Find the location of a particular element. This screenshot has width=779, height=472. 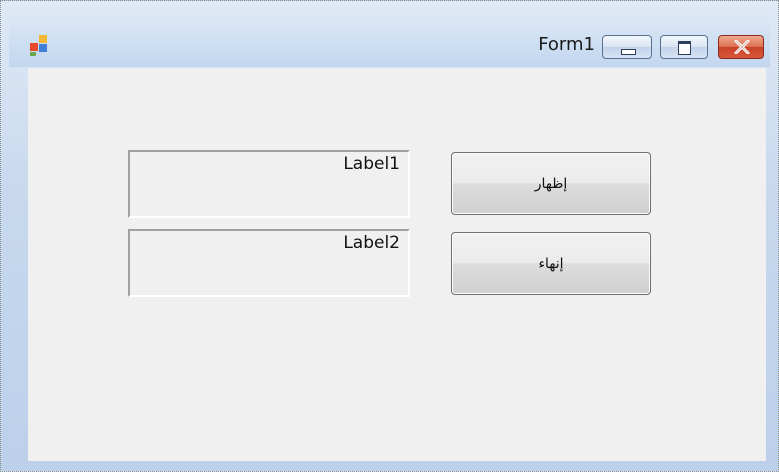

title-bar is located at coordinates (389, 38).